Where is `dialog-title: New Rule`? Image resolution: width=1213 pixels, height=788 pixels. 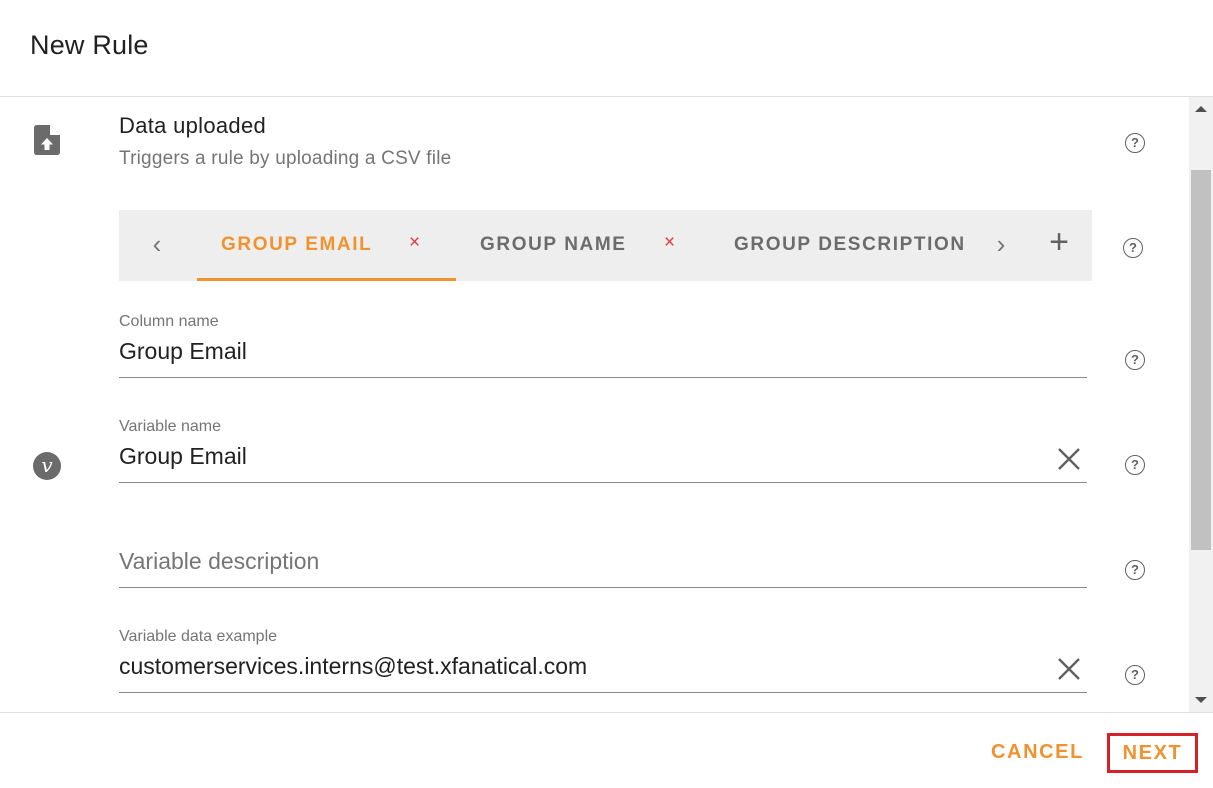
dialog-title: New Rule is located at coordinates (89, 45).